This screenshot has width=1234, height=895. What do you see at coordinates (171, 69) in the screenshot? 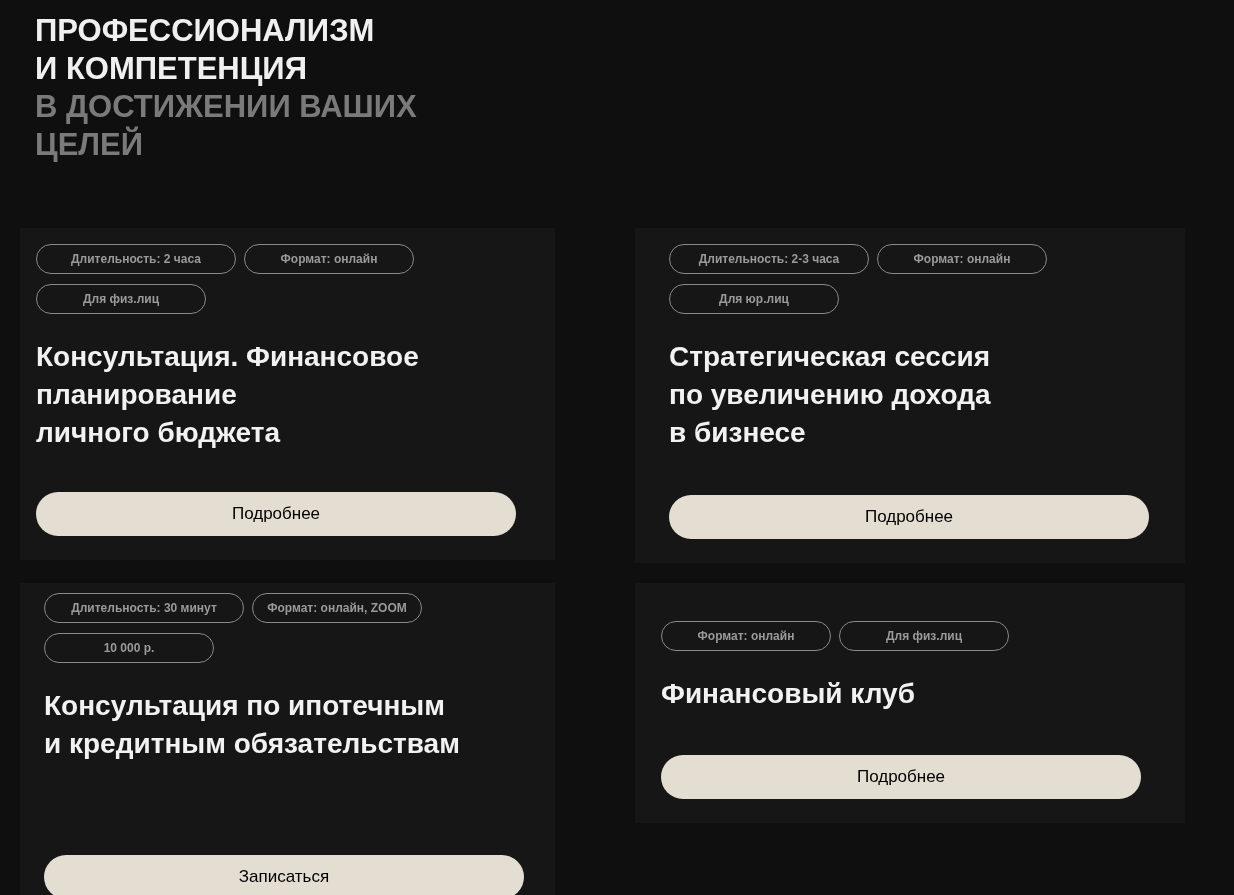
I see `heading-line: И КОМПЕТЕНЦИЯ` at bounding box center [171, 69].